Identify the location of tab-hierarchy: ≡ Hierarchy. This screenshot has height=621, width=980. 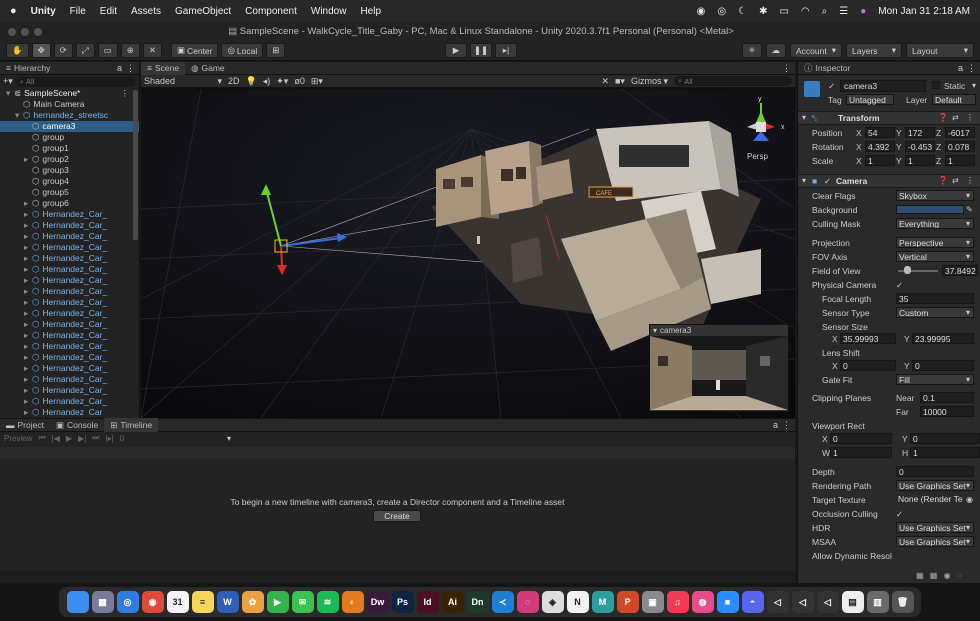
(28, 68).